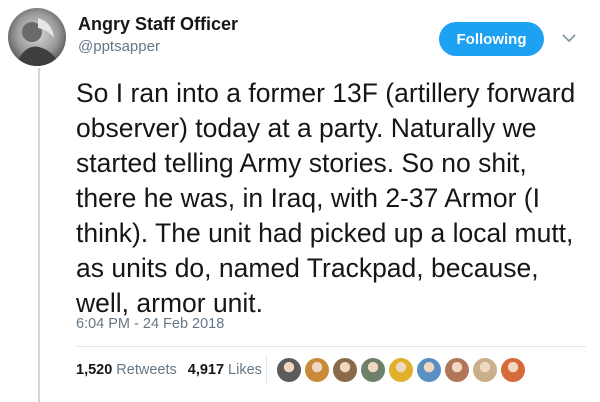  Describe the element at coordinates (158, 24) in the screenshot. I see `author-name: Angry Staff Officer` at that location.